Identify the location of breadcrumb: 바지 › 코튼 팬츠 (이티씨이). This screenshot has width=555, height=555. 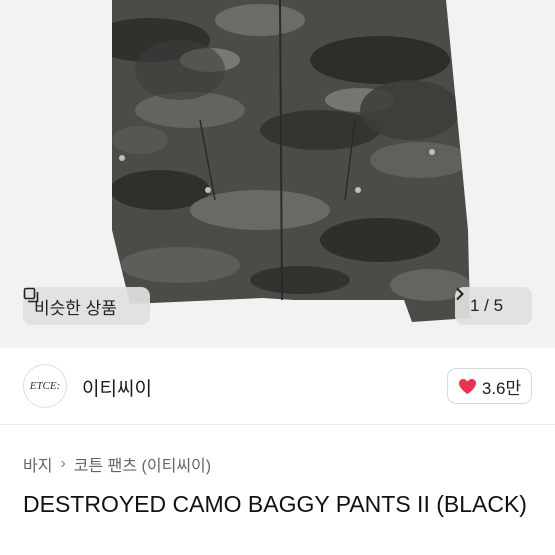
(117, 464).